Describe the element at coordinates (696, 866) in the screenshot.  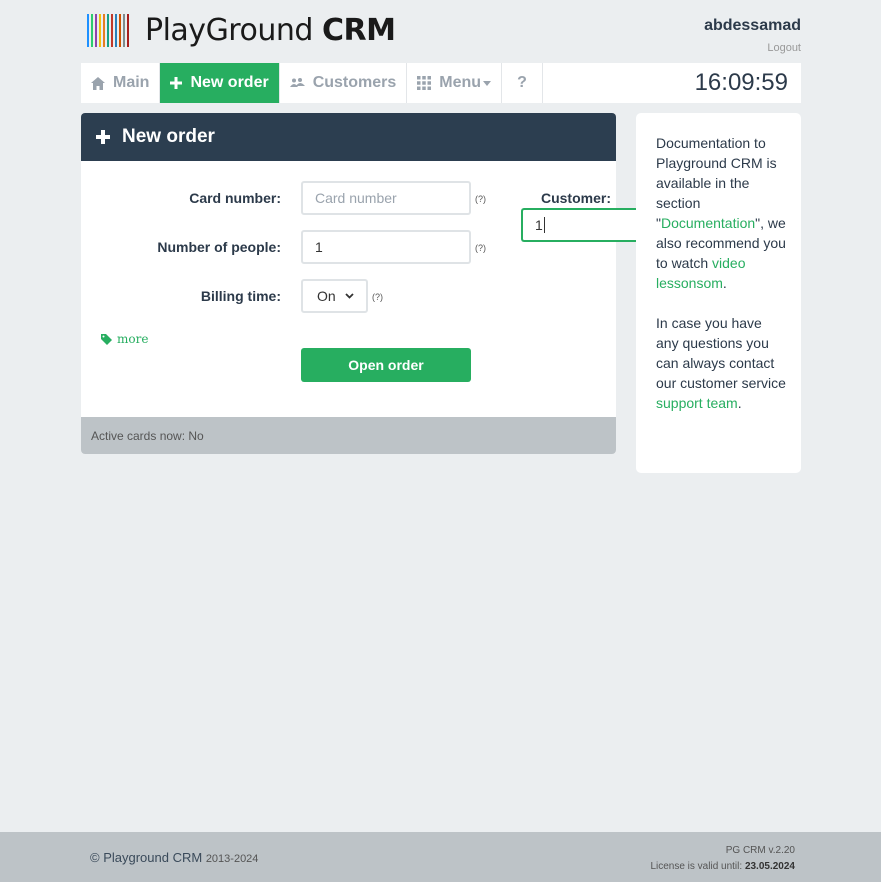
I see `license-label: License is valid until:` at that location.